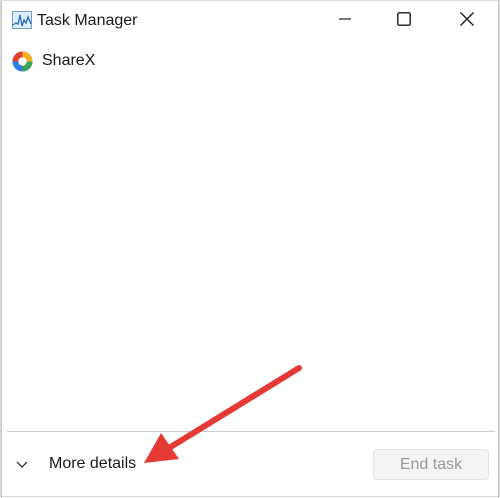 The height and width of the screenshot is (498, 500). I want to click on maximize-icon, so click(404, 21).